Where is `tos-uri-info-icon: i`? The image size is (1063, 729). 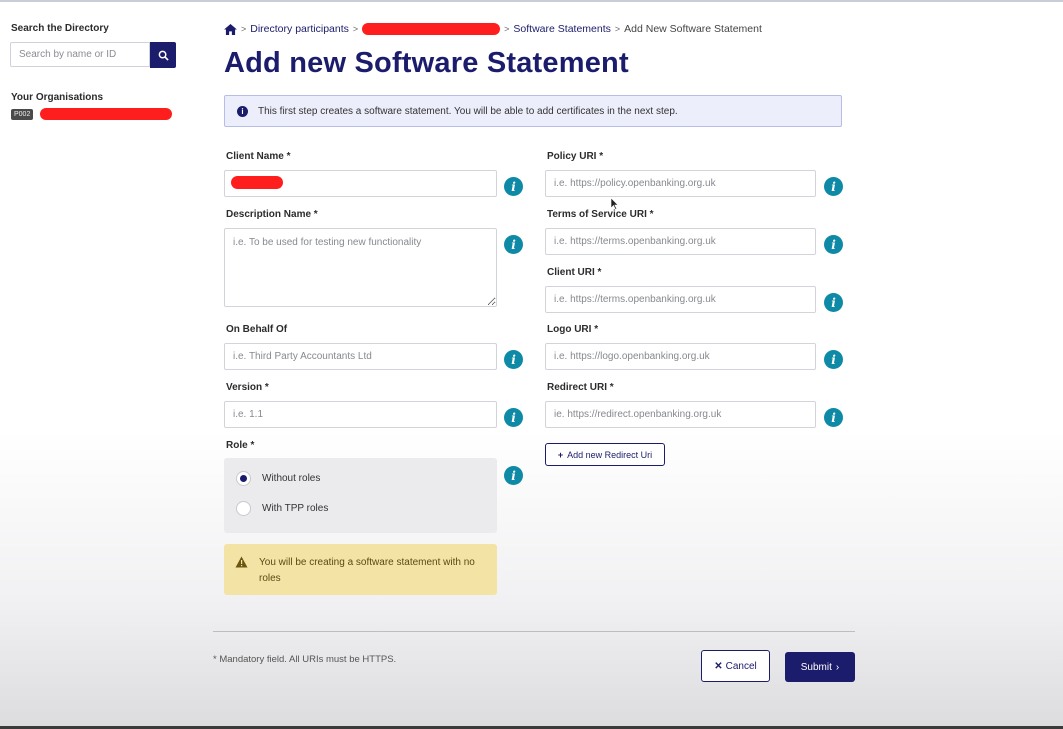
tos-uri-info-icon: i is located at coordinates (833, 244).